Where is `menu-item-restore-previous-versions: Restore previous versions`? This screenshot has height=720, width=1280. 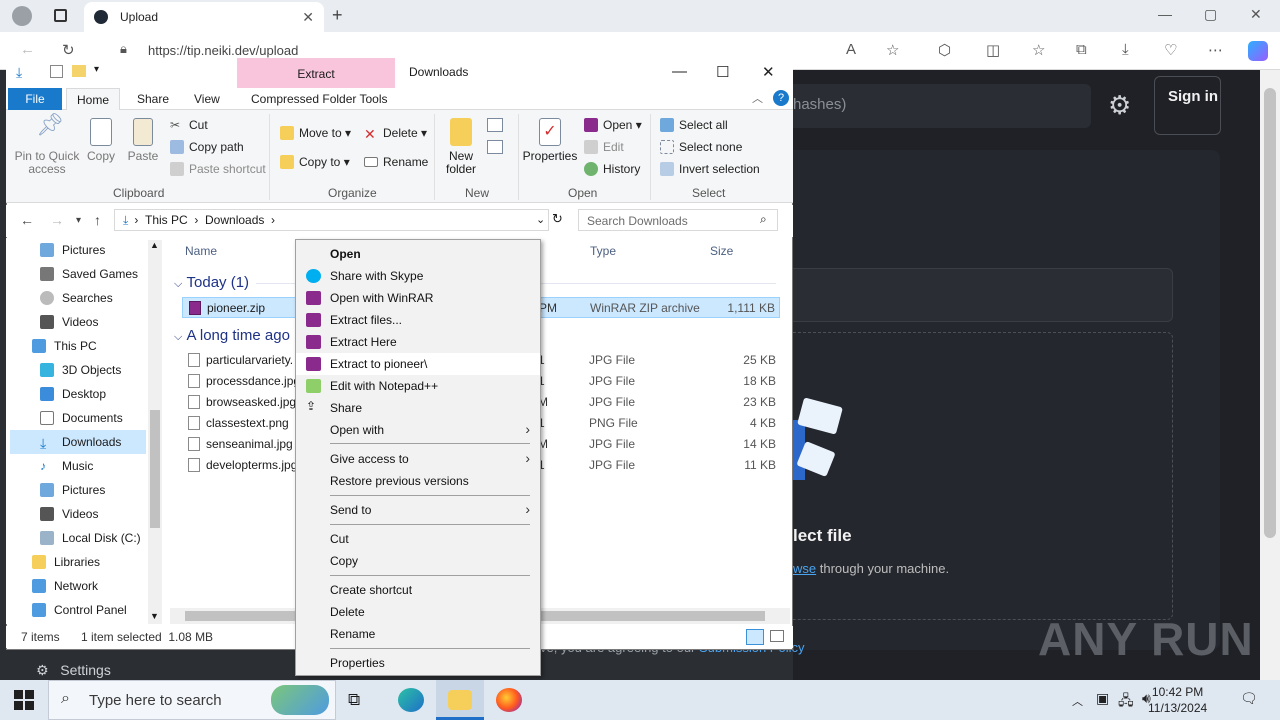 menu-item-restore-previous-versions: Restore previous versions is located at coordinates (418, 481).